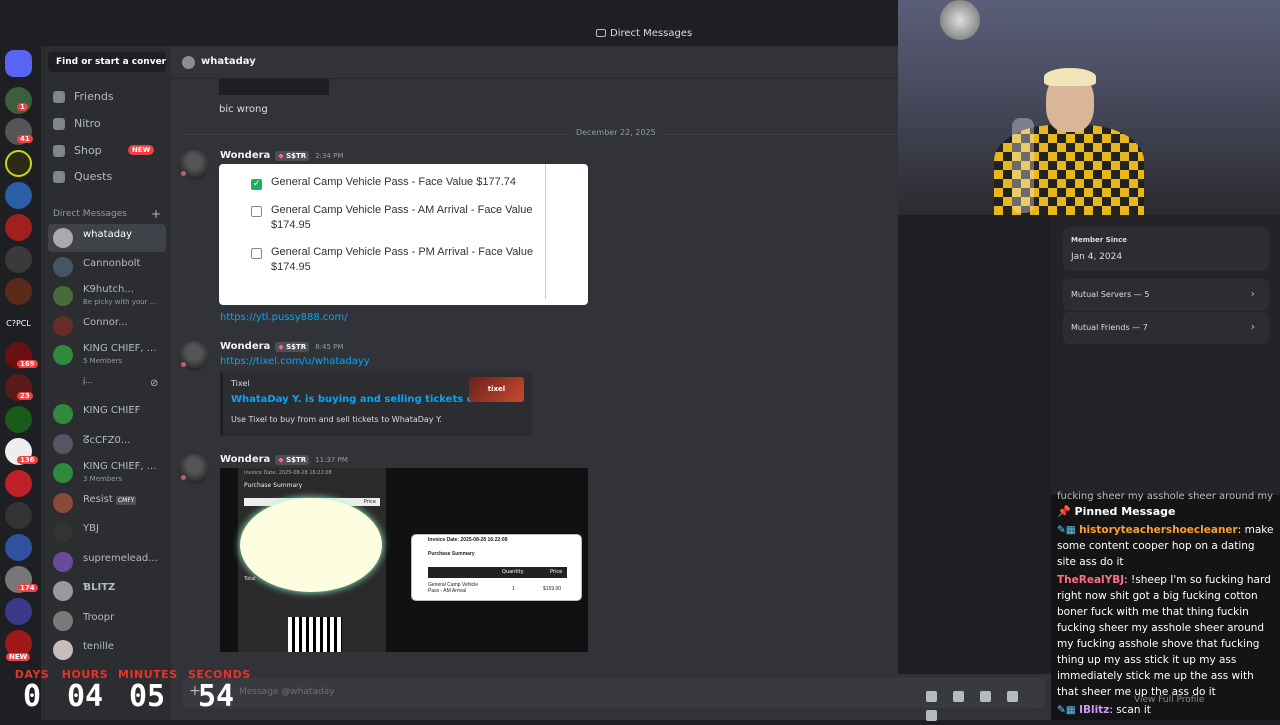 The width and height of the screenshot is (1280, 725). What do you see at coordinates (107, 621) in the screenshot?
I see `dm-item: Troopr` at bounding box center [107, 621].